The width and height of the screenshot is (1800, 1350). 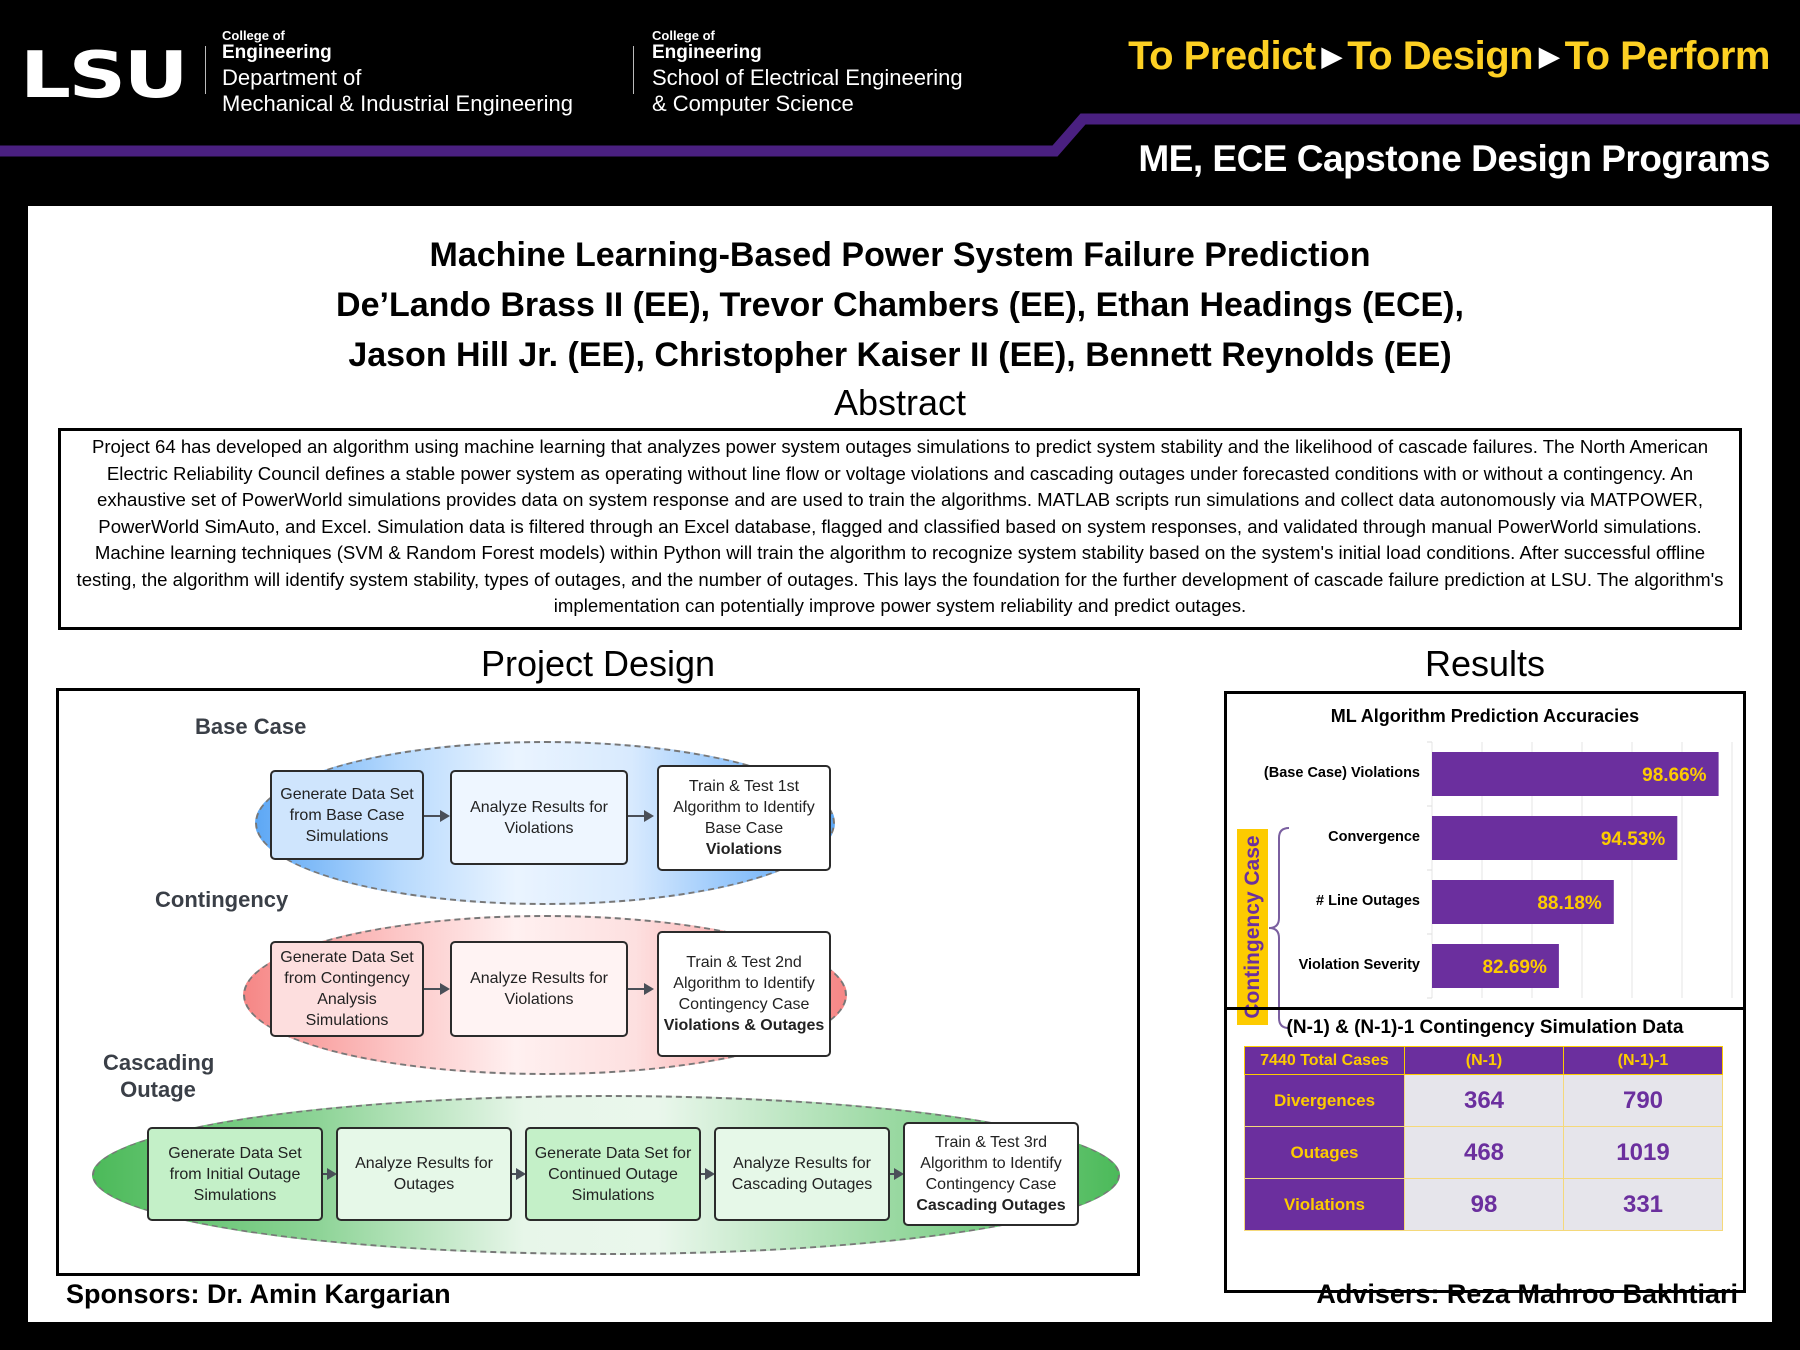 I want to click on data-label: 94.53%, so click(x=1633, y=839).